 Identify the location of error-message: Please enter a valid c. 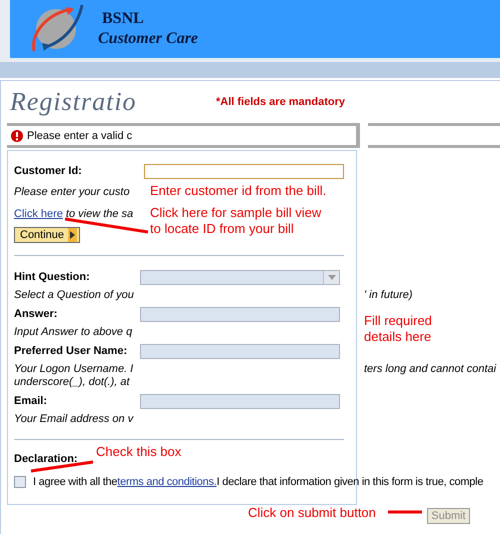
(79, 136).